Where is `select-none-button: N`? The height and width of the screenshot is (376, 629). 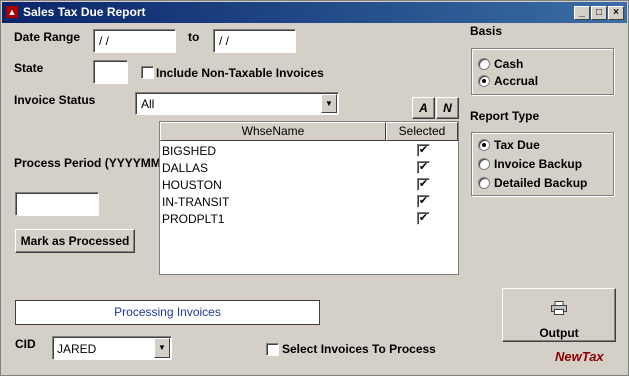
select-none-button: N is located at coordinates (447, 108).